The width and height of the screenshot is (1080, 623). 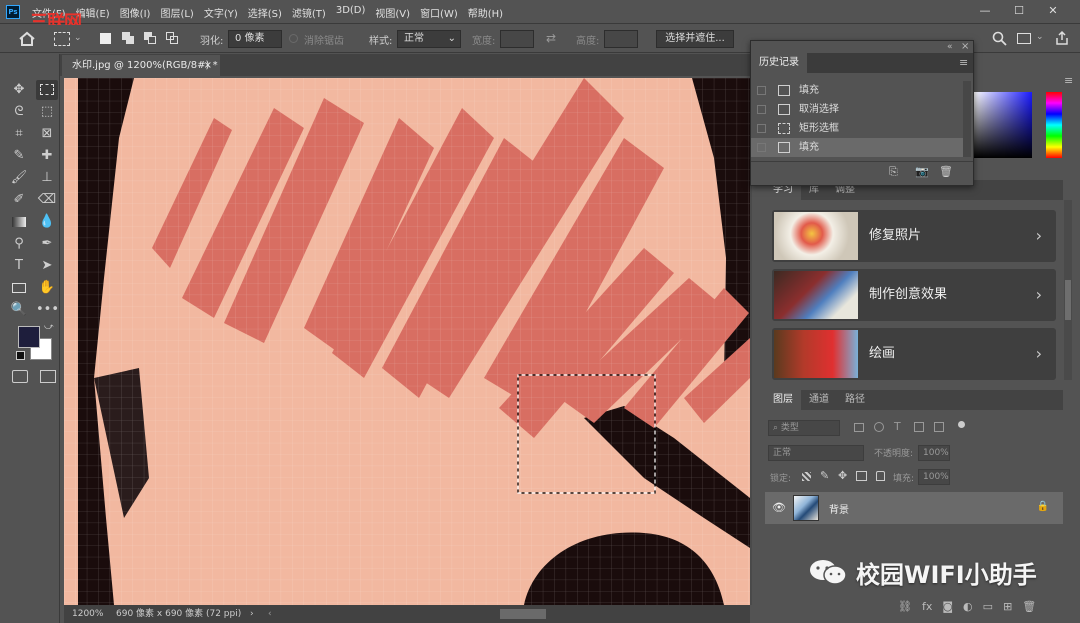 I want to click on zoom-level: 1200%, so click(x=87, y=614).